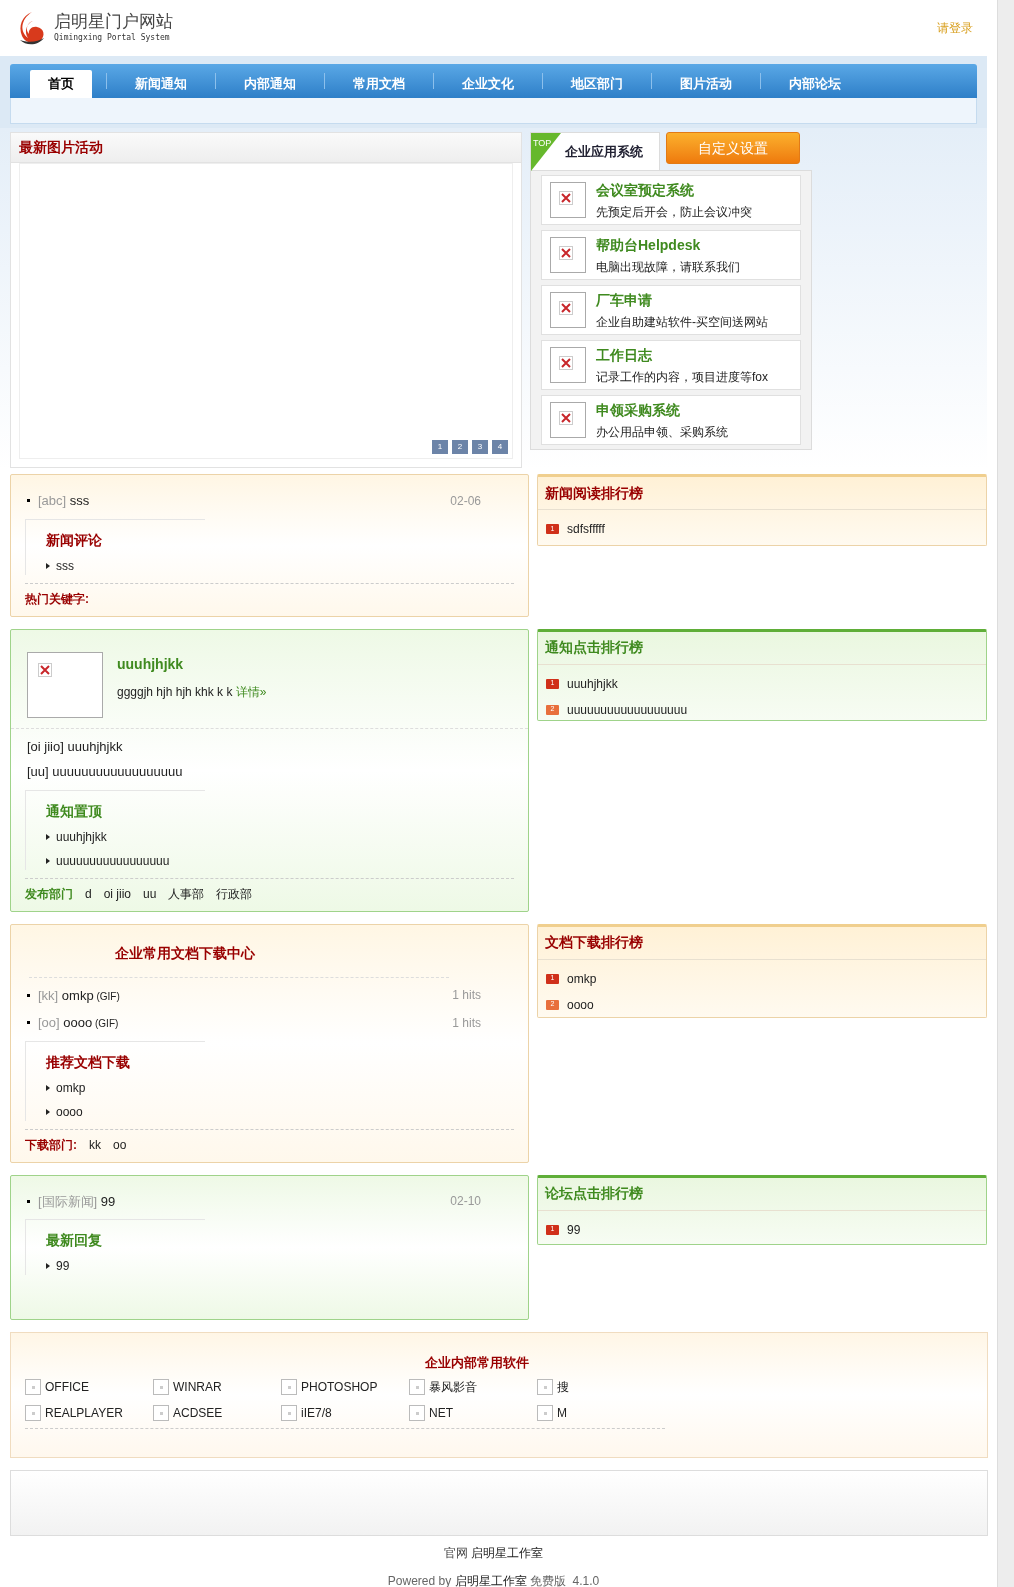  What do you see at coordinates (594, 493) in the screenshot?
I see `rank-title: 新闻阅读排行榜` at bounding box center [594, 493].